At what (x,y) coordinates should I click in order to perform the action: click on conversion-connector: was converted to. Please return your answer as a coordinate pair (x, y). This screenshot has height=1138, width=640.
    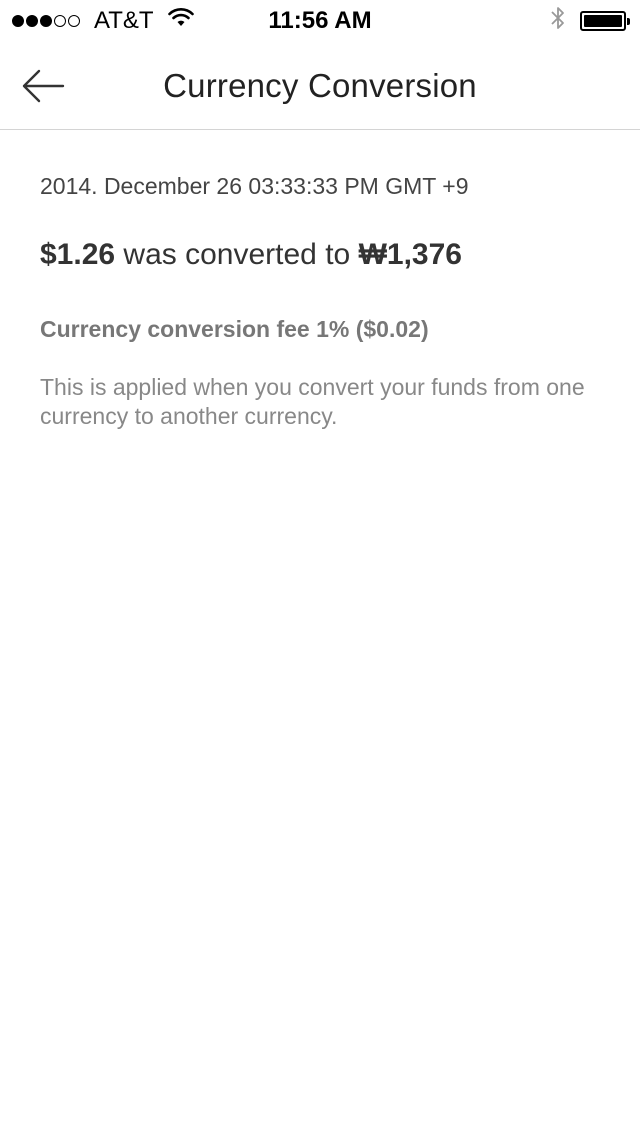
    Looking at the image, I should click on (237, 254).